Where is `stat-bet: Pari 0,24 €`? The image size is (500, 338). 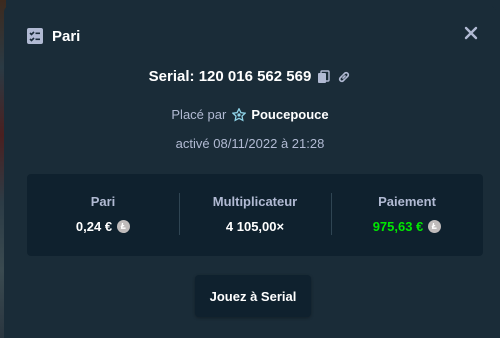
stat-bet: Pari 0,24 € is located at coordinates (103, 215).